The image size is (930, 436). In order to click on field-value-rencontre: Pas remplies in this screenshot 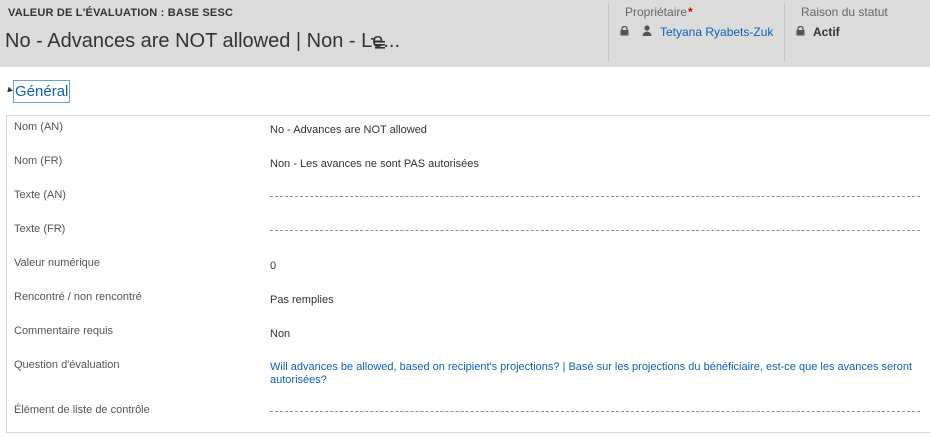, I will do `click(595, 300)`.